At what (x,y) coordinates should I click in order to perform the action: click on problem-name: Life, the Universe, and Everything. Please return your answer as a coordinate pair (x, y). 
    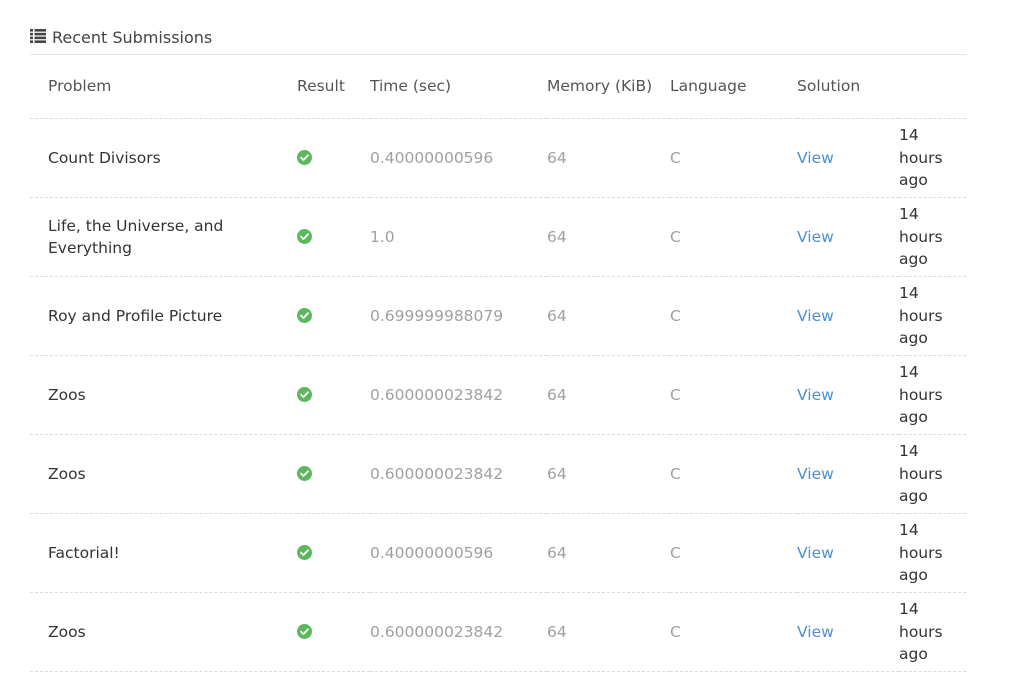
    Looking at the image, I should click on (163, 237).